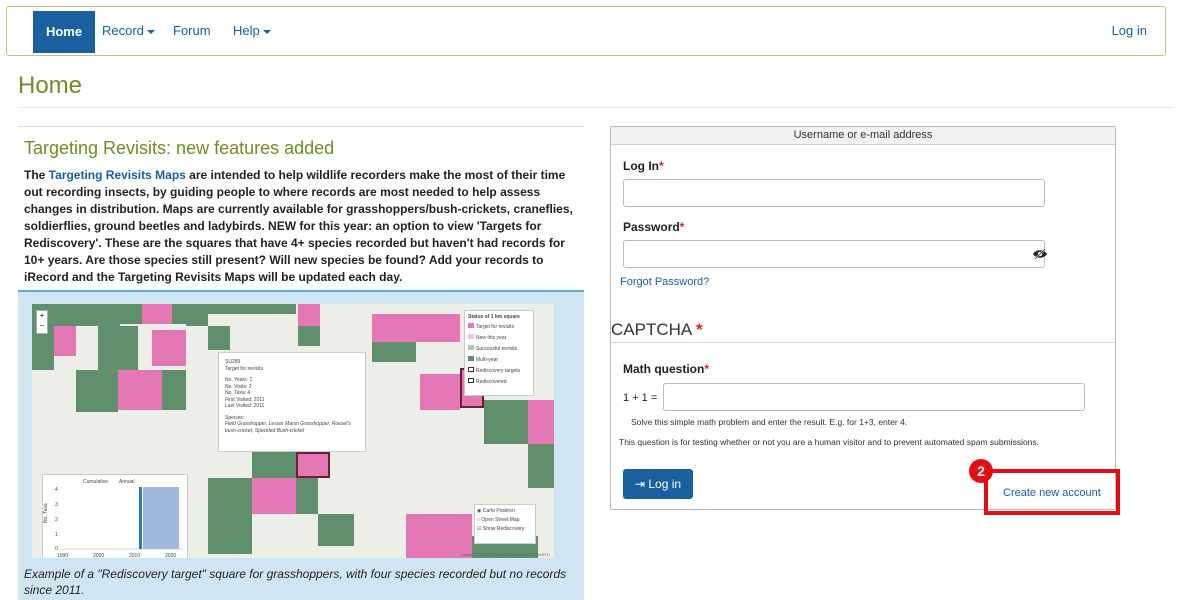  Describe the element at coordinates (170, 555) in the screenshot. I see `chart-xtick: 2020` at that location.